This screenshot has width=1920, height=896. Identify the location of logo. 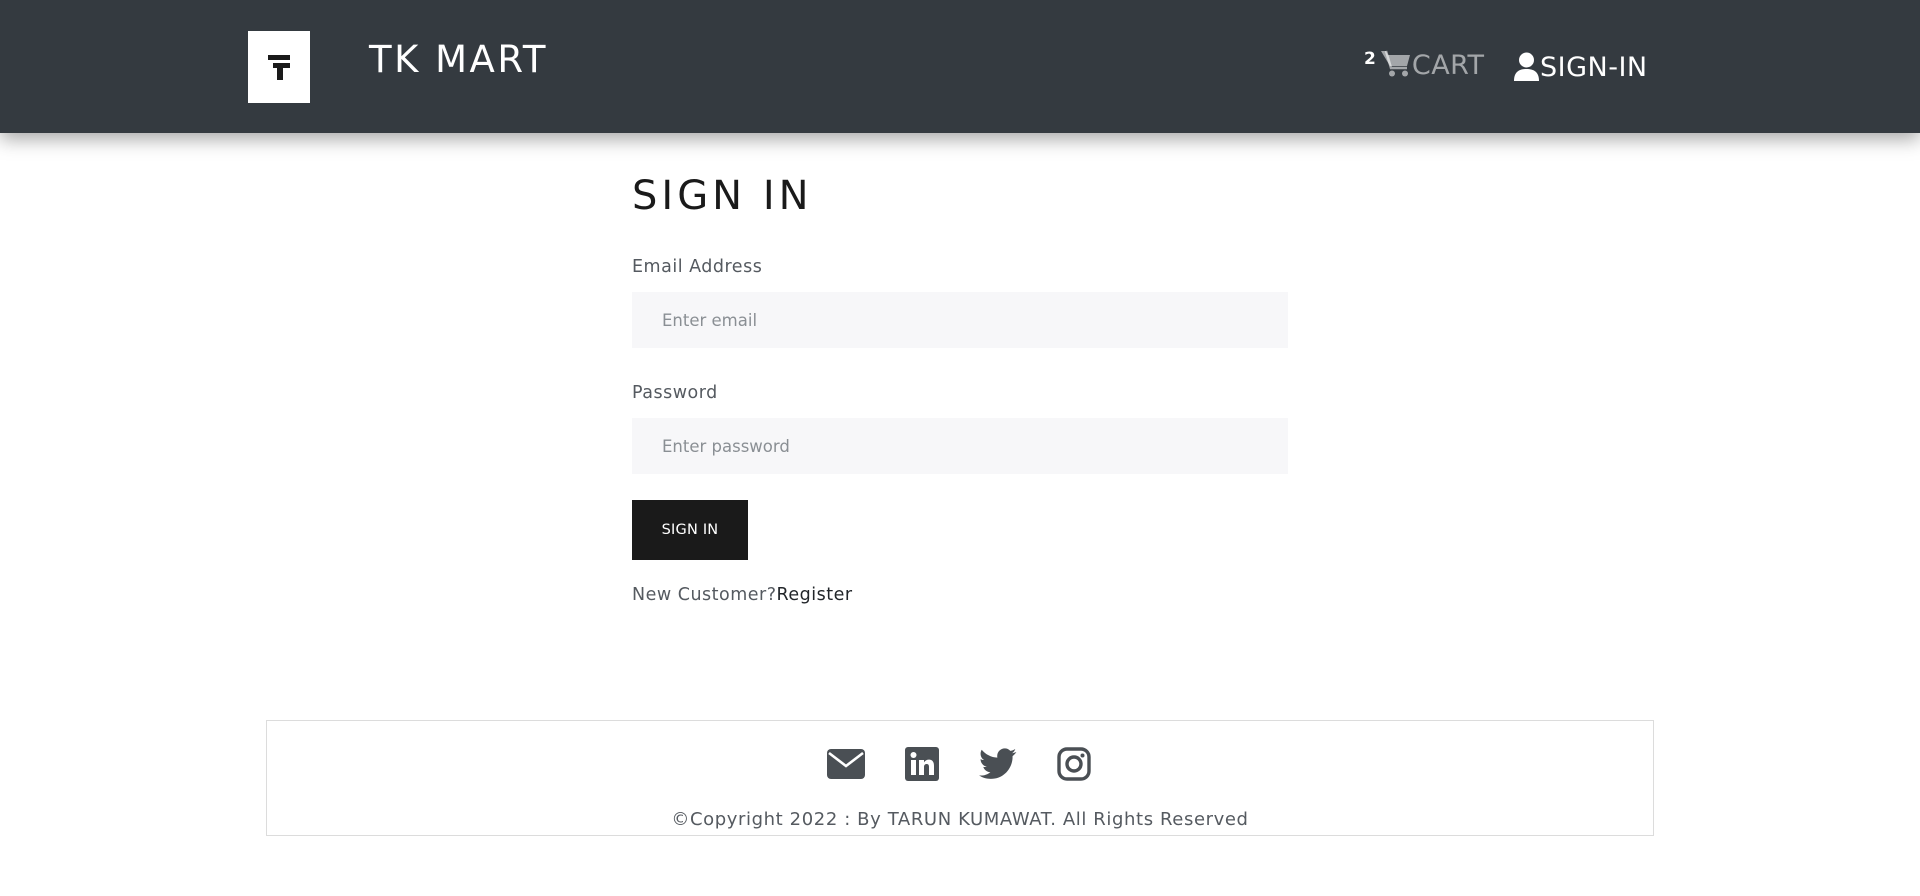
(279, 67).